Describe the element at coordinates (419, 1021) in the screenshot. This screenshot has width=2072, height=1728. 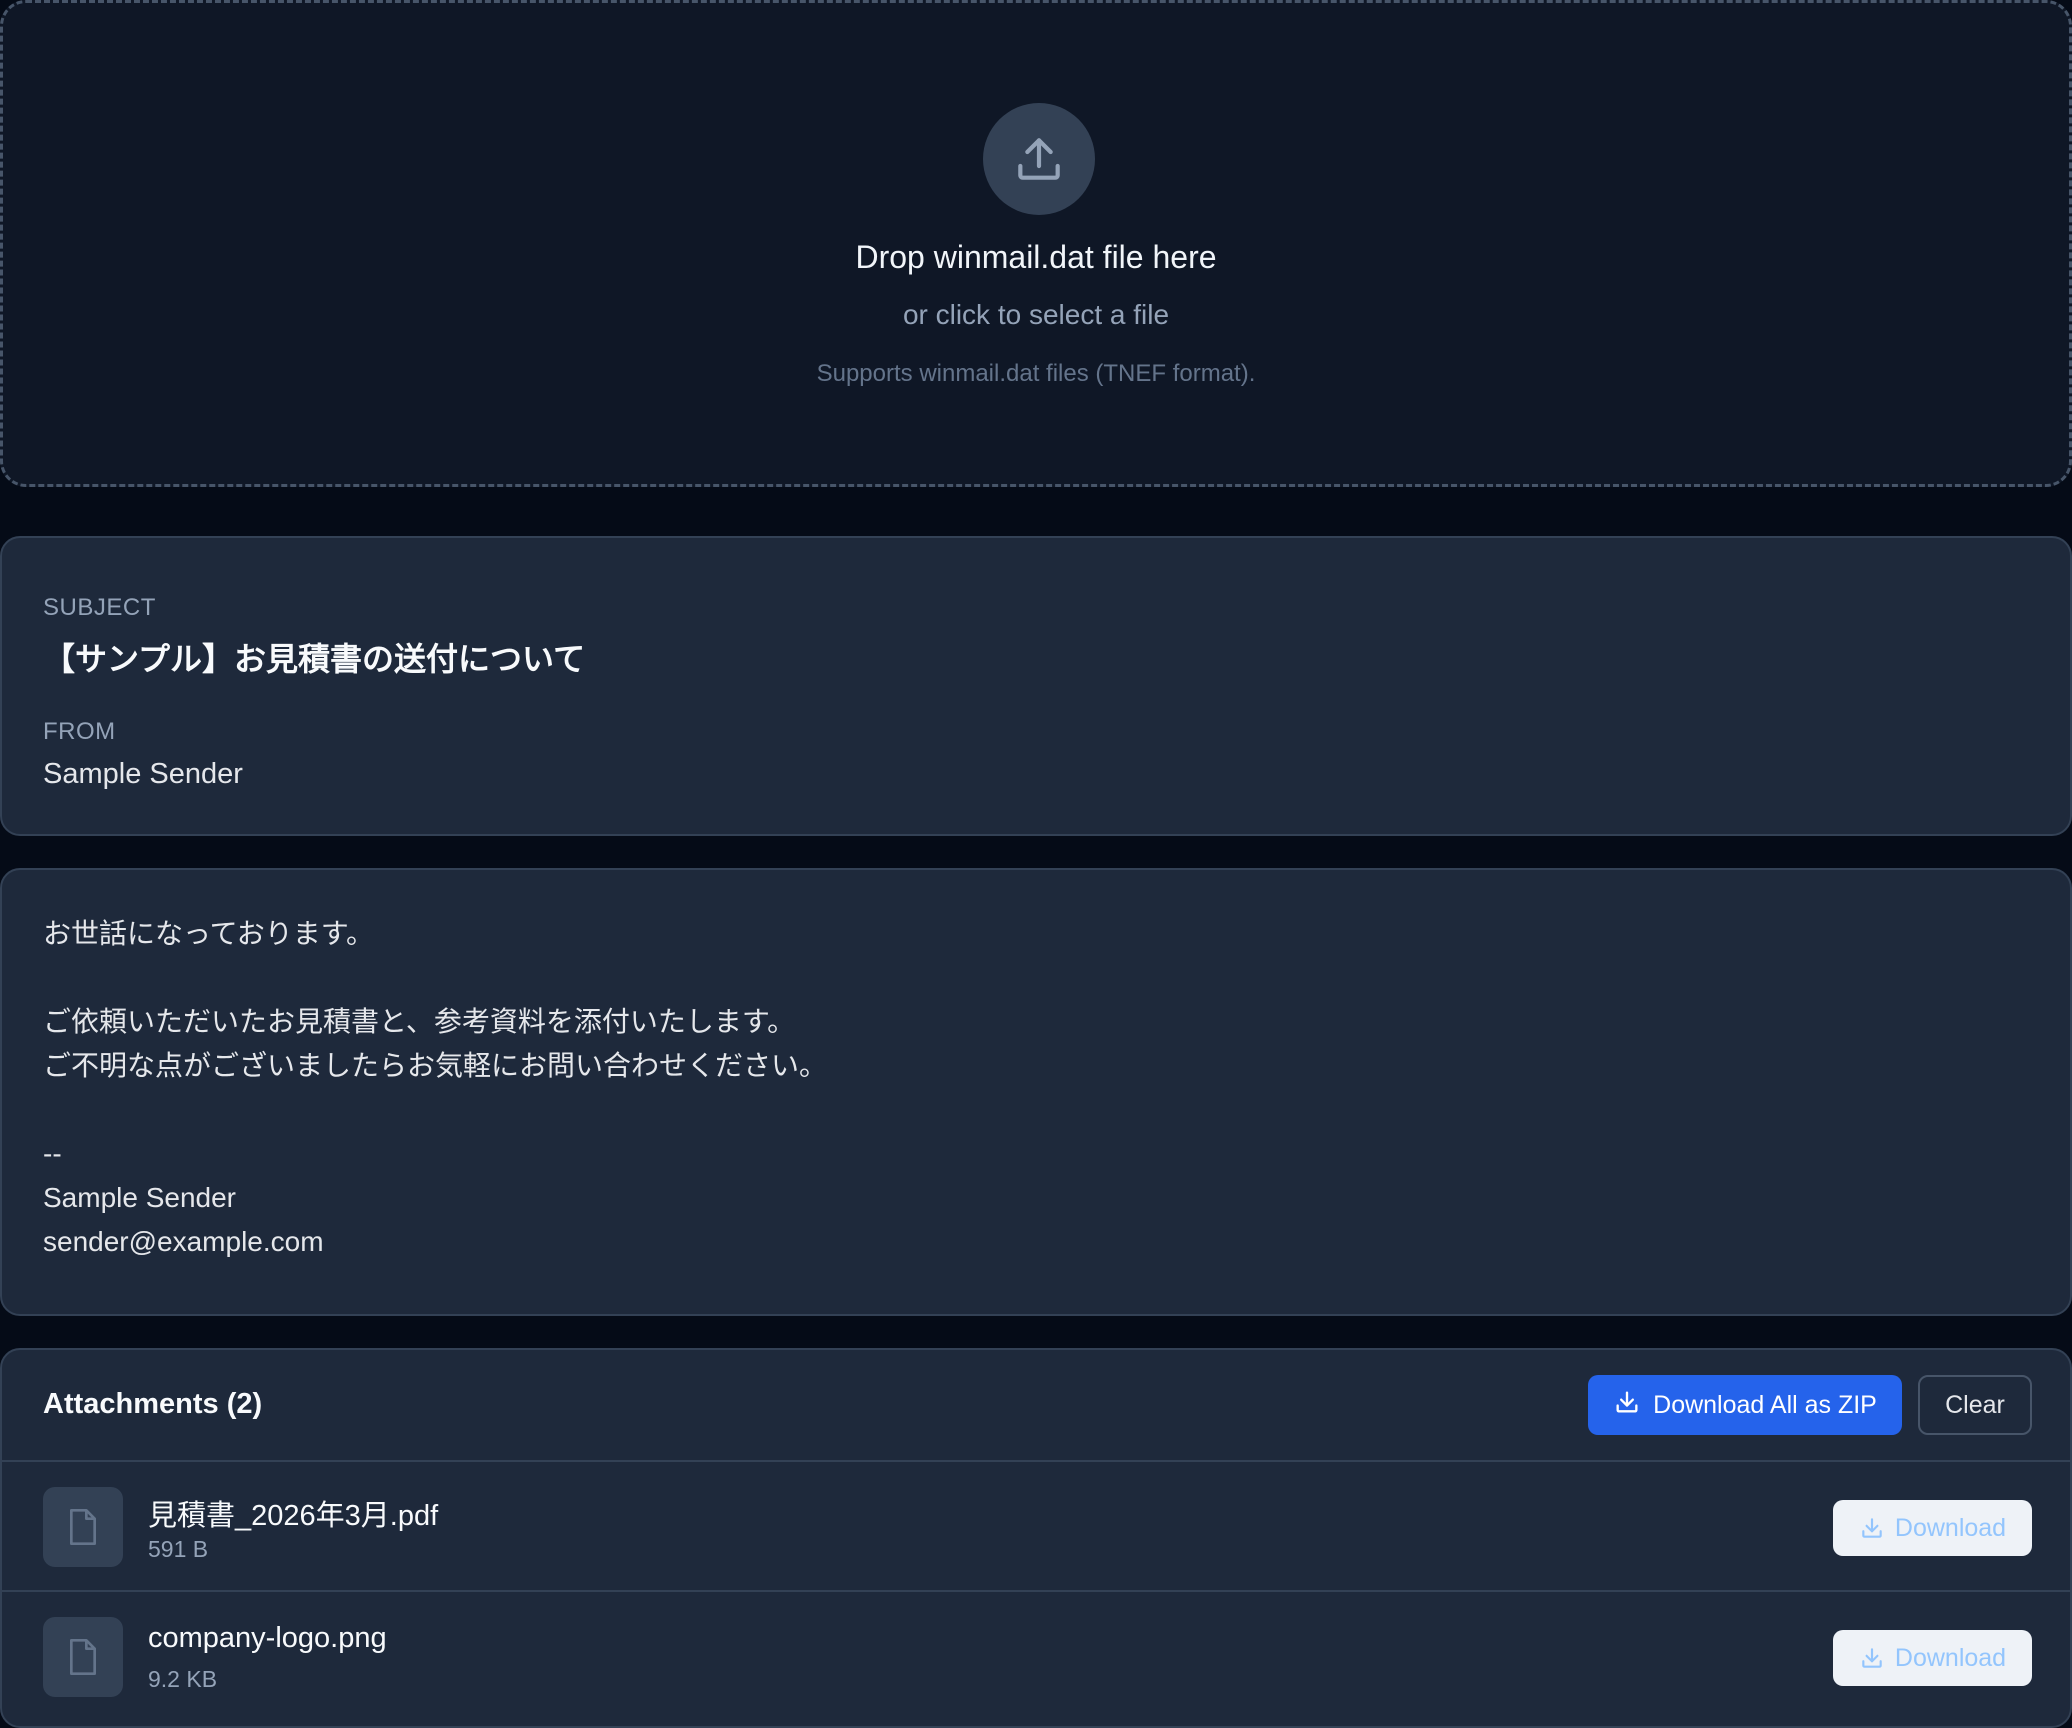
I see `body-line: ご依頼いただいたお見積書と、参考資料を添付いたします。` at that location.